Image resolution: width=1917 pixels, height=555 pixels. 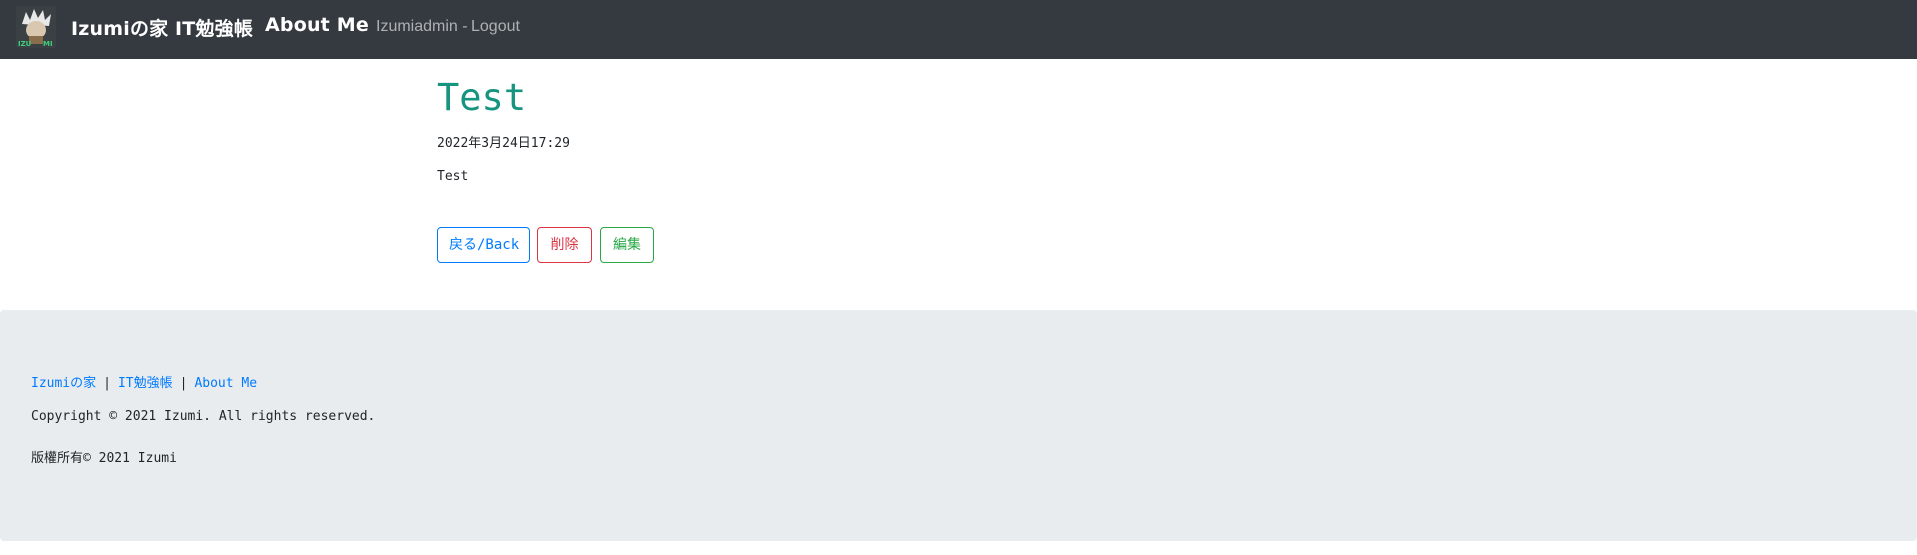 I want to click on footer-link-it-notebook: IT勉強帳, so click(x=145, y=383).